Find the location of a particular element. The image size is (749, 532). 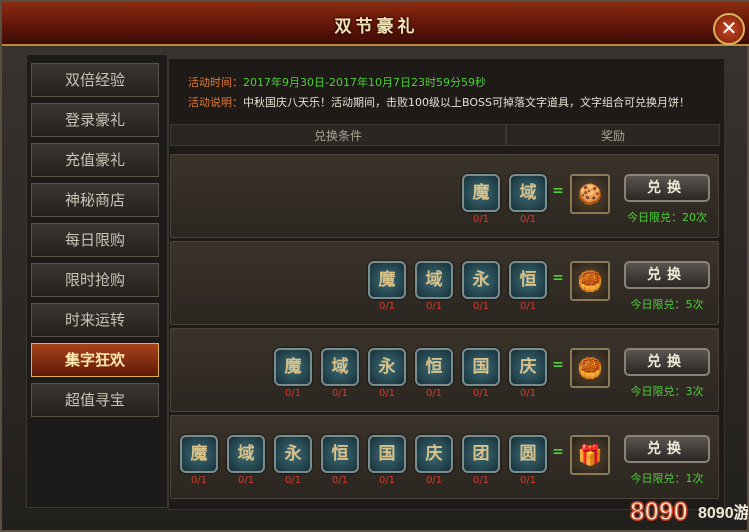

mooncake-plate-icon: 🍪 is located at coordinates (590, 194).